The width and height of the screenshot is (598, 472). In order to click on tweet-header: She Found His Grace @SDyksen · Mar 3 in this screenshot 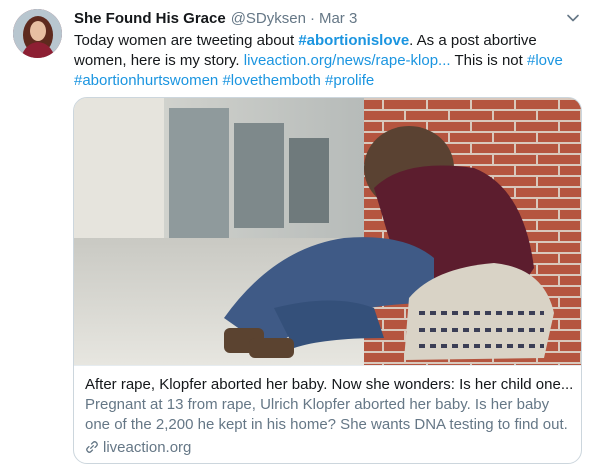, I will do `click(215, 20)`.